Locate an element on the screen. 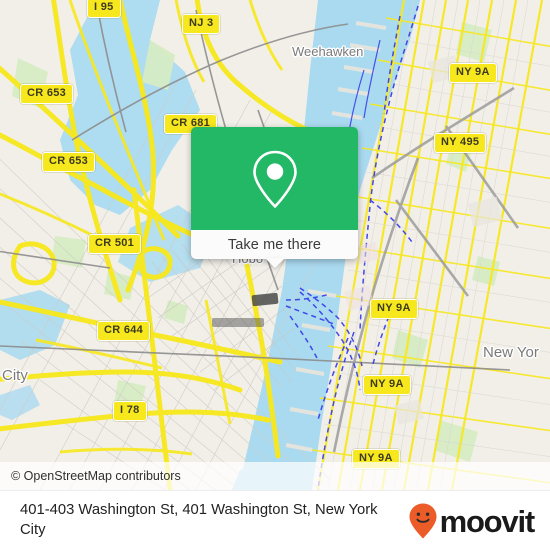  moovit-logo: moovit is located at coordinates (479, 521).